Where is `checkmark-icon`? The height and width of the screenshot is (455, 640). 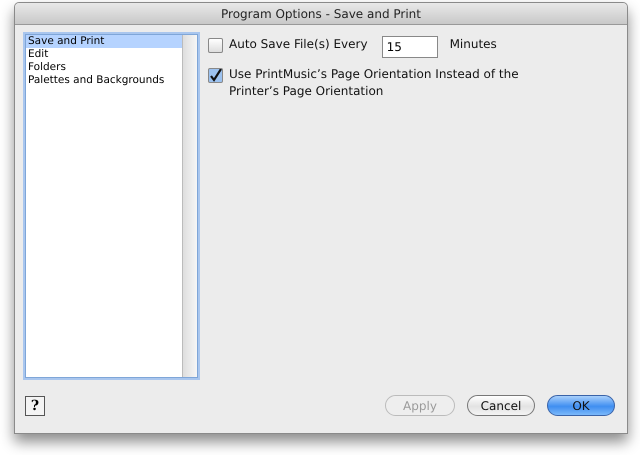
checkmark-icon is located at coordinates (215, 75).